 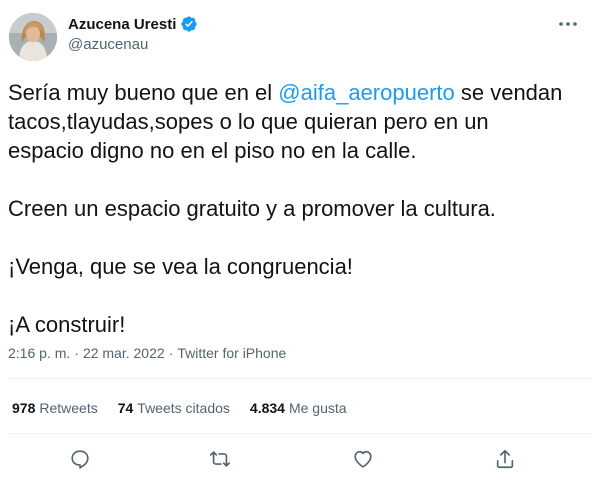 What do you see at coordinates (68, 408) in the screenshot?
I see `retweets-label: Retweets` at bounding box center [68, 408].